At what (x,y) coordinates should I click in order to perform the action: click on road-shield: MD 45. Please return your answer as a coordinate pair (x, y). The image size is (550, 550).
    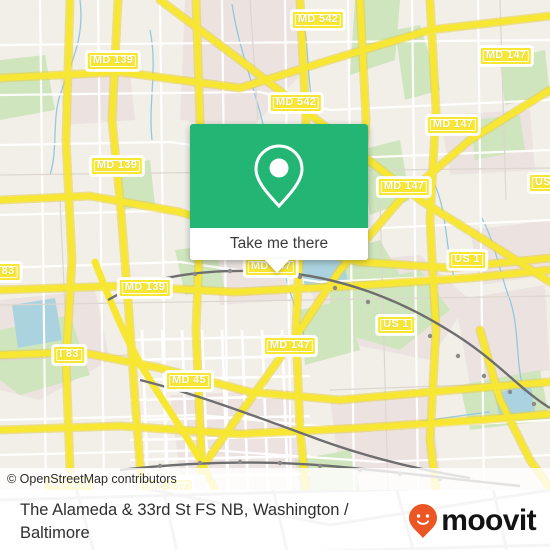
    Looking at the image, I should click on (189, 381).